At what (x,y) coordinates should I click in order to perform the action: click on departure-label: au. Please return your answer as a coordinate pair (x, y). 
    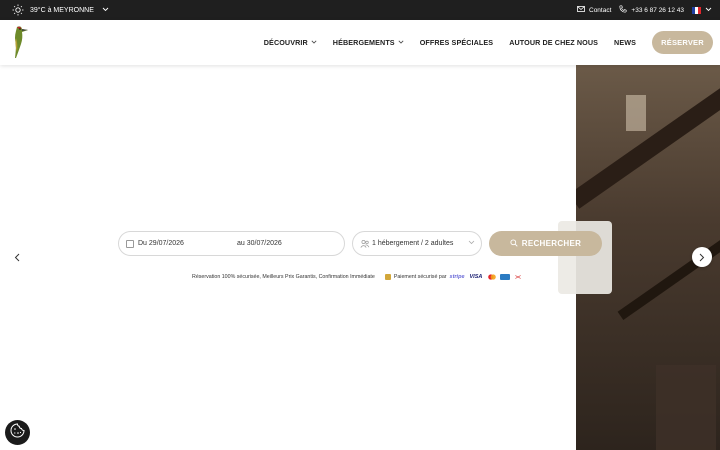
    Looking at the image, I should click on (241, 243).